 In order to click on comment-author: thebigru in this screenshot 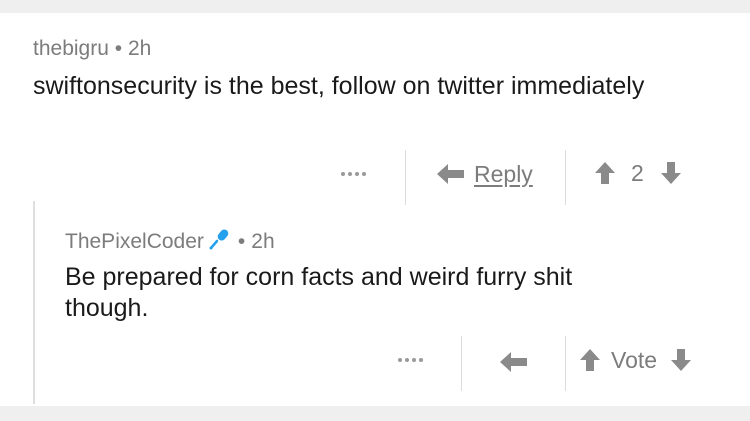, I will do `click(71, 48)`.